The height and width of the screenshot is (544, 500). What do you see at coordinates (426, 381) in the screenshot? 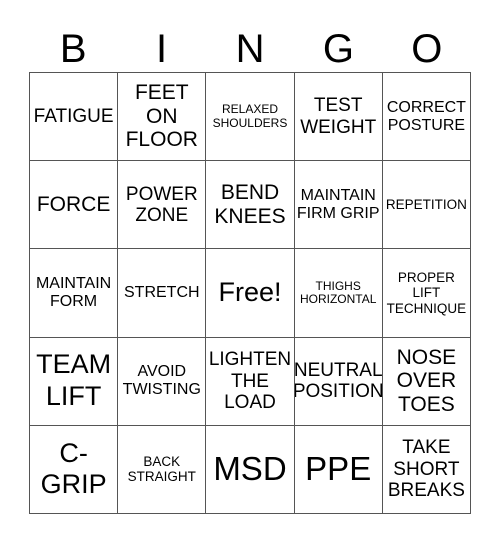
I see `bingo-cell: NOSE OVER TOES` at bounding box center [426, 381].